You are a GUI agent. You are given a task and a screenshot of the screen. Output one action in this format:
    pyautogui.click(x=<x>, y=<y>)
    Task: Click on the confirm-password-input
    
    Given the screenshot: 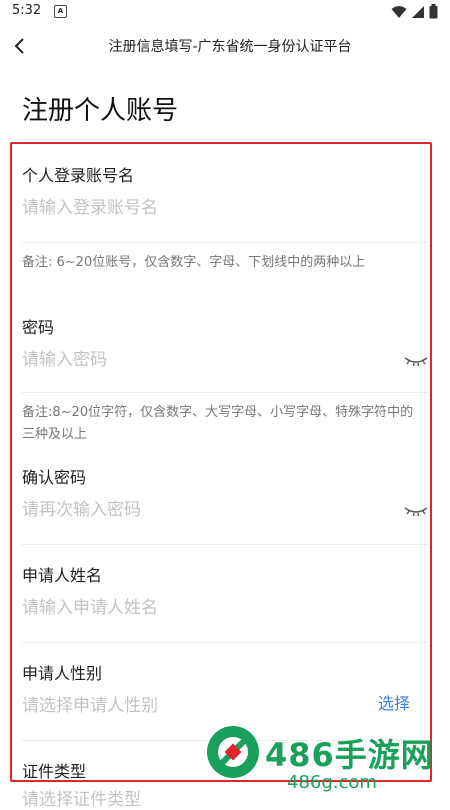 What is the action you would take?
    pyautogui.click(x=207, y=510)
    